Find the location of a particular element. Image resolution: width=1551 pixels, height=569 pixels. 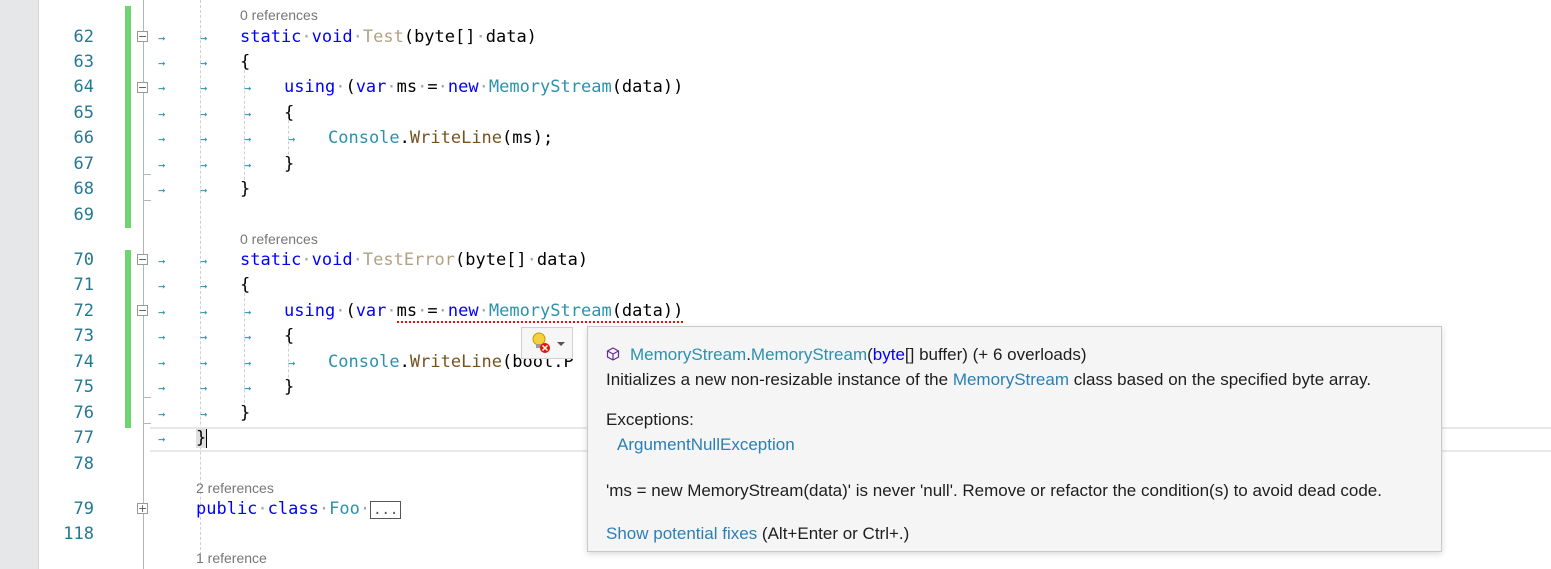

line-number: 78 is located at coordinates (83, 464).